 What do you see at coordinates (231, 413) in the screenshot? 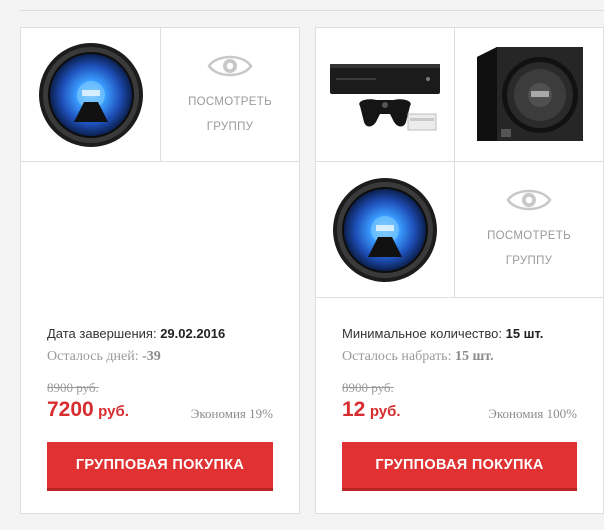
I see `economy-label: Экономия 19%` at bounding box center [231, 413].